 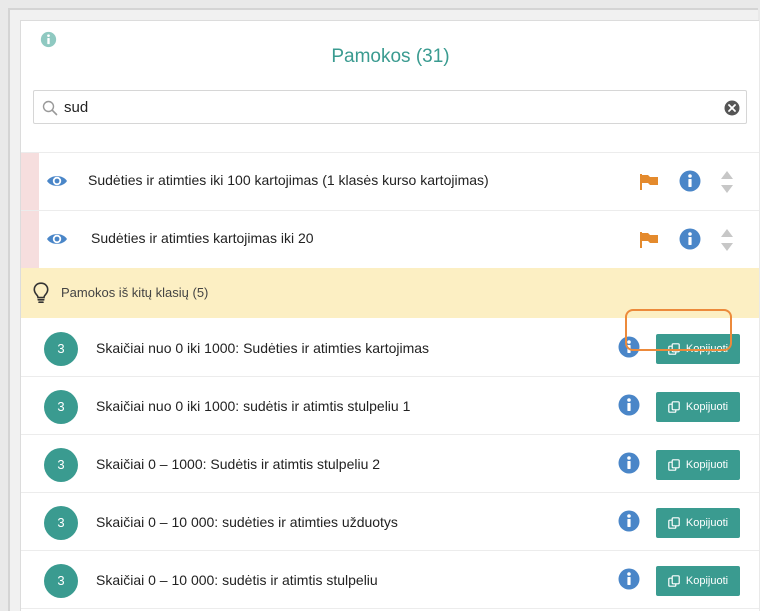 What do you see at coordinates (202, 238) in the screenshot?
I see `lesson-title: Sudėties ir atimties kartojimas iki 20` at bounding box center [202, 238].